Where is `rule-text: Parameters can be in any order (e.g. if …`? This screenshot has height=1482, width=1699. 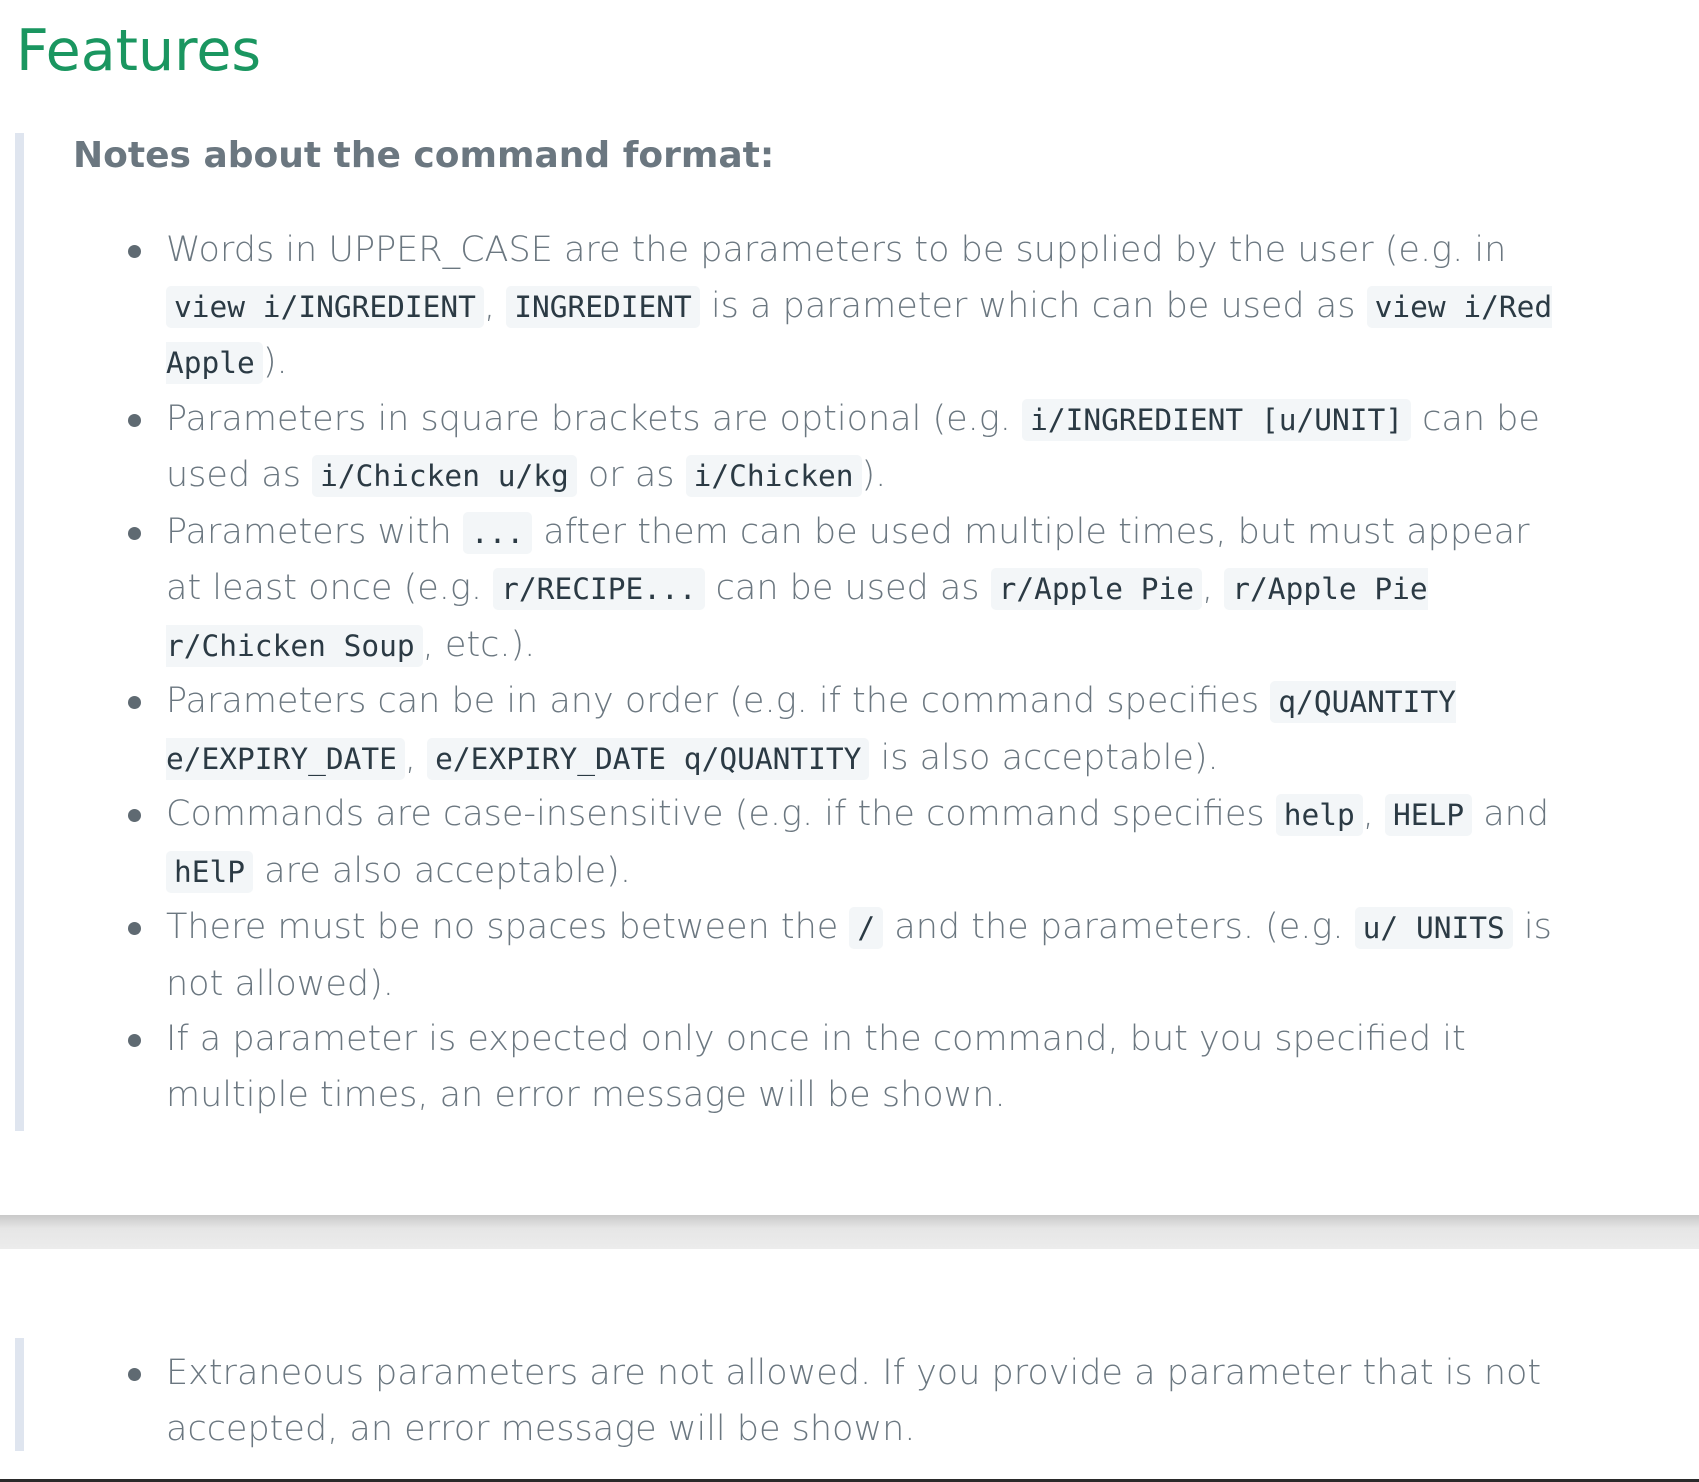
rule-text: Parameters can be in any order (e.g. if … is located at coordinates (718, 701).